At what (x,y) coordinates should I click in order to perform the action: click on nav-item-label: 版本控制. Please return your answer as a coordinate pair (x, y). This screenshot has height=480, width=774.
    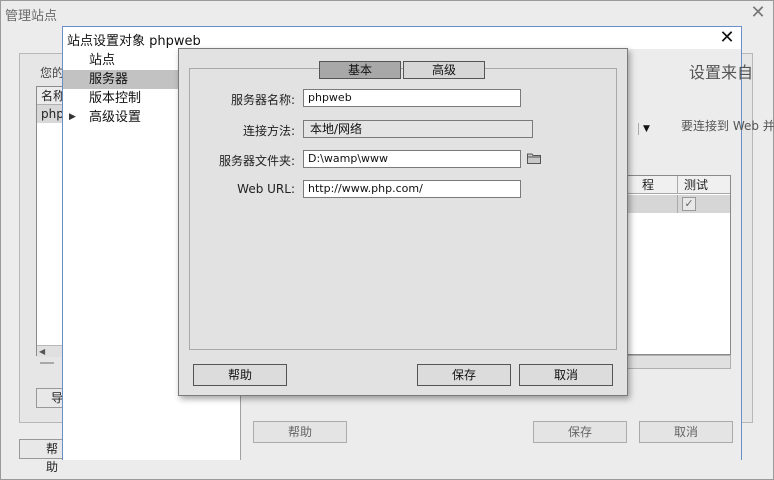
    Looking at the image, I should click on (115, 98).